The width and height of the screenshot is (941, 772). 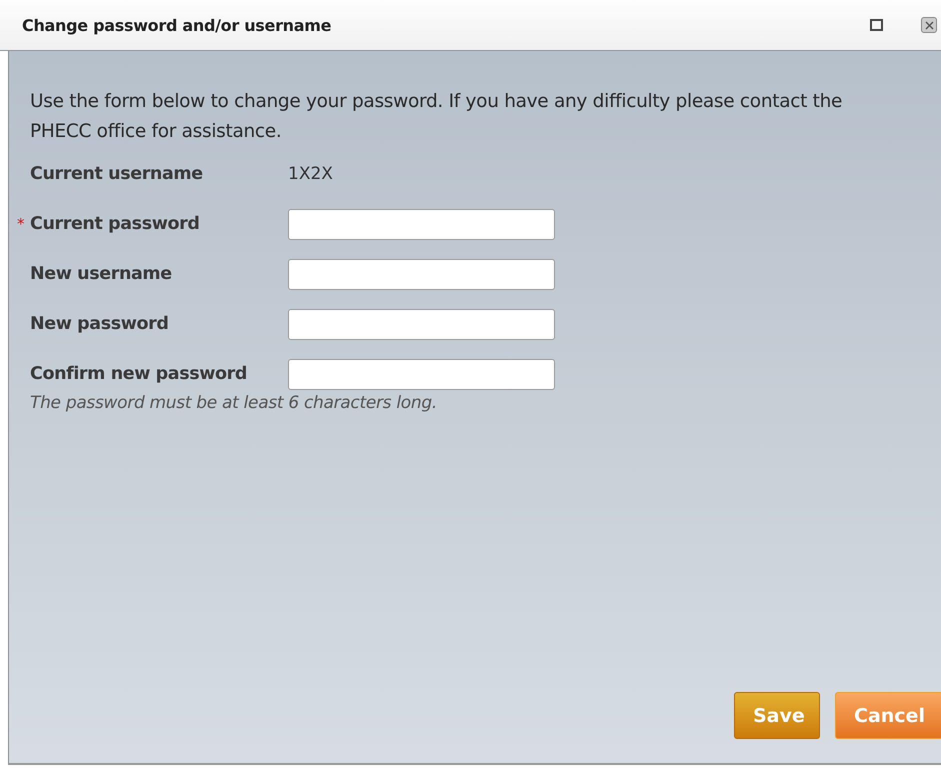 I want to click on field-label: Current password, so click(x=115, y=224).